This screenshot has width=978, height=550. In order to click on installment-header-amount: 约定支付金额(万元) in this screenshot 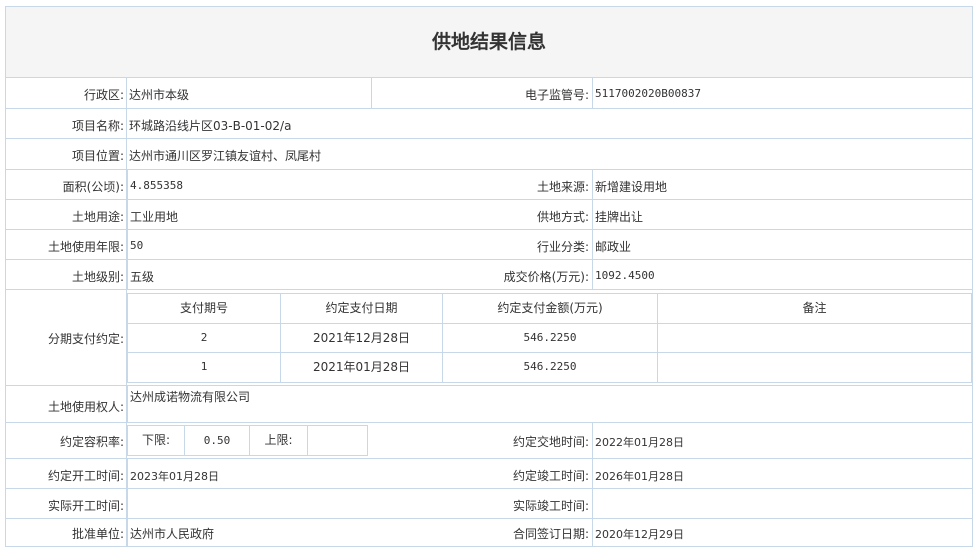, I will do `click(550, 309)`.